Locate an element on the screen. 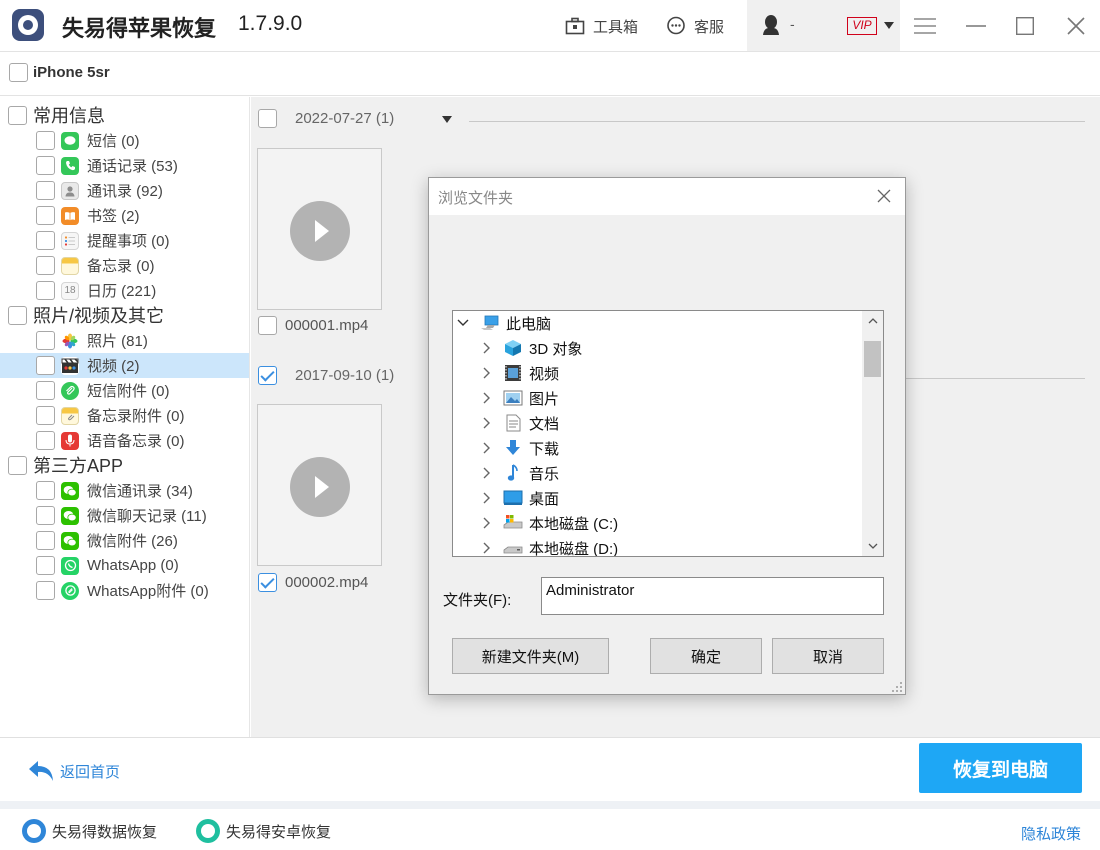 This screenshot has width=1100, height=850. scroll-up-button is located at coordinates (872, 321).